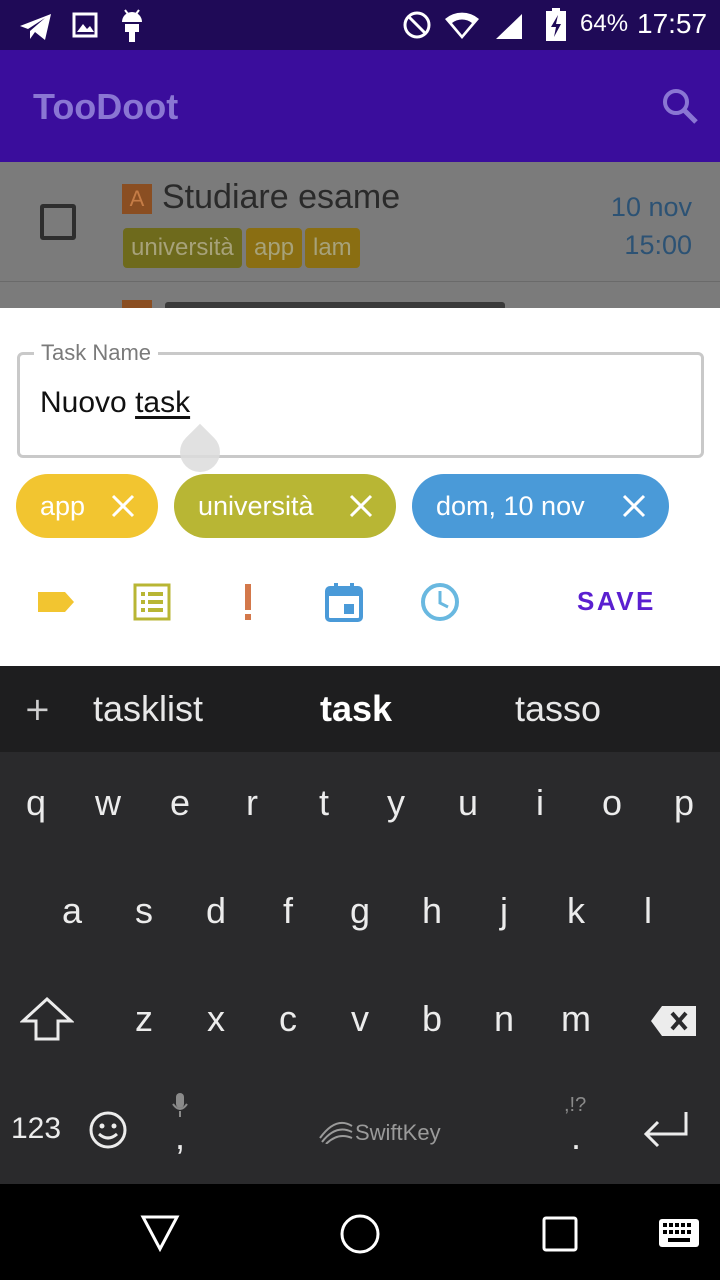  What do you see at coordinates (332, 248) in the screenshot?
I see `task-tag: lam` at bounding box center [332, 248].